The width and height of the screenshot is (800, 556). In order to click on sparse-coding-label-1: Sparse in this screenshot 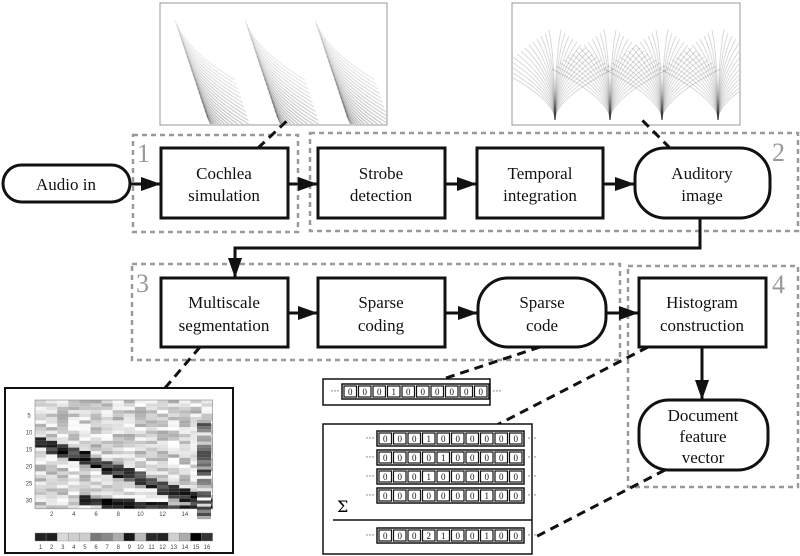, I will do `click(380, 302)`.